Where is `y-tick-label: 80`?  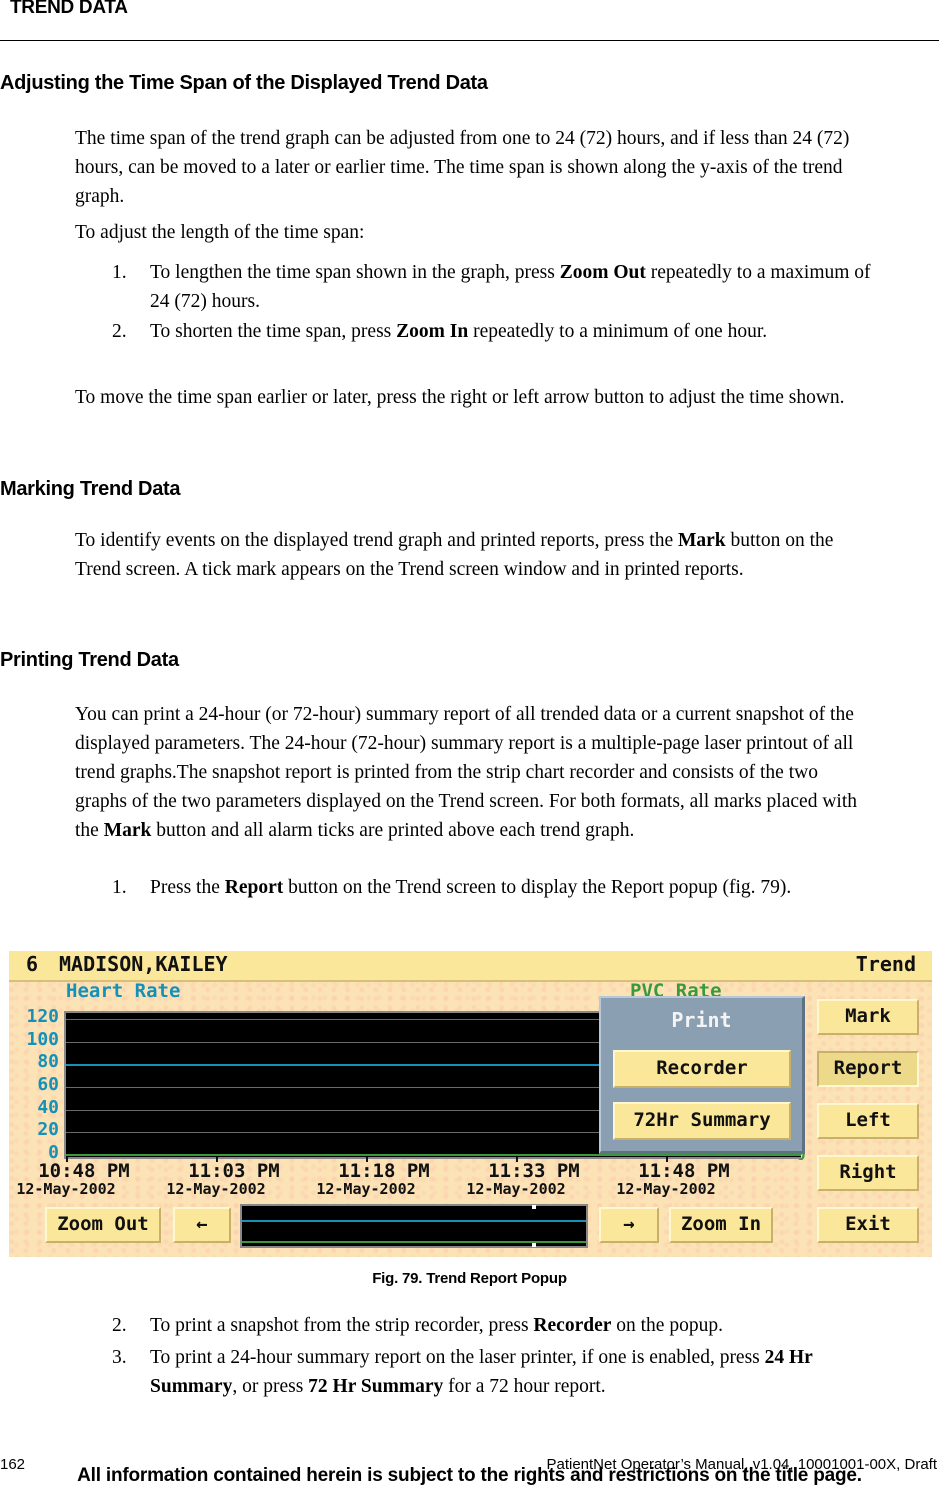 y-tick-label: 80 is located at coordinates (48, 1062).